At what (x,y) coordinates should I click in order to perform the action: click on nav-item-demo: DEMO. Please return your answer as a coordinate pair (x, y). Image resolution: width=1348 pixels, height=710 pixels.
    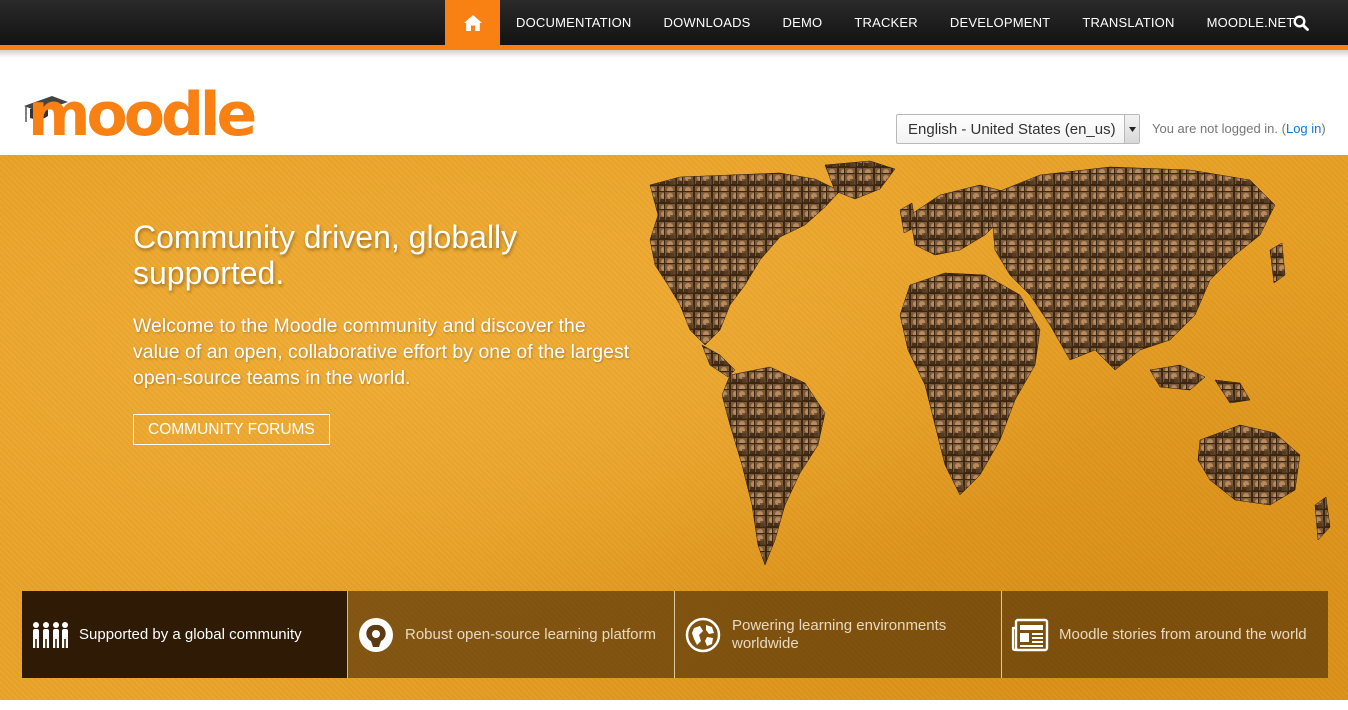
    Looking at the image, I should click on (803, 23).